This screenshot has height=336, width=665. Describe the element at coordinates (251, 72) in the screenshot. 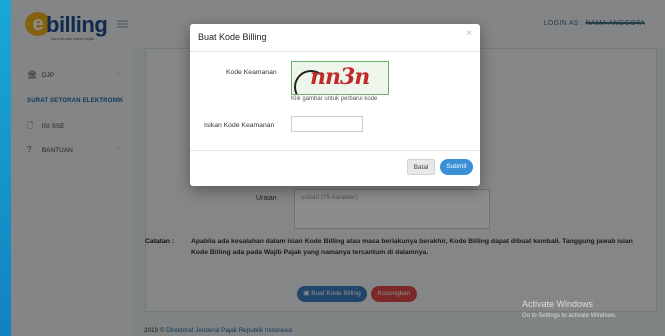

I see `kode-keamanan-label: Kode Keamanan` at that location.